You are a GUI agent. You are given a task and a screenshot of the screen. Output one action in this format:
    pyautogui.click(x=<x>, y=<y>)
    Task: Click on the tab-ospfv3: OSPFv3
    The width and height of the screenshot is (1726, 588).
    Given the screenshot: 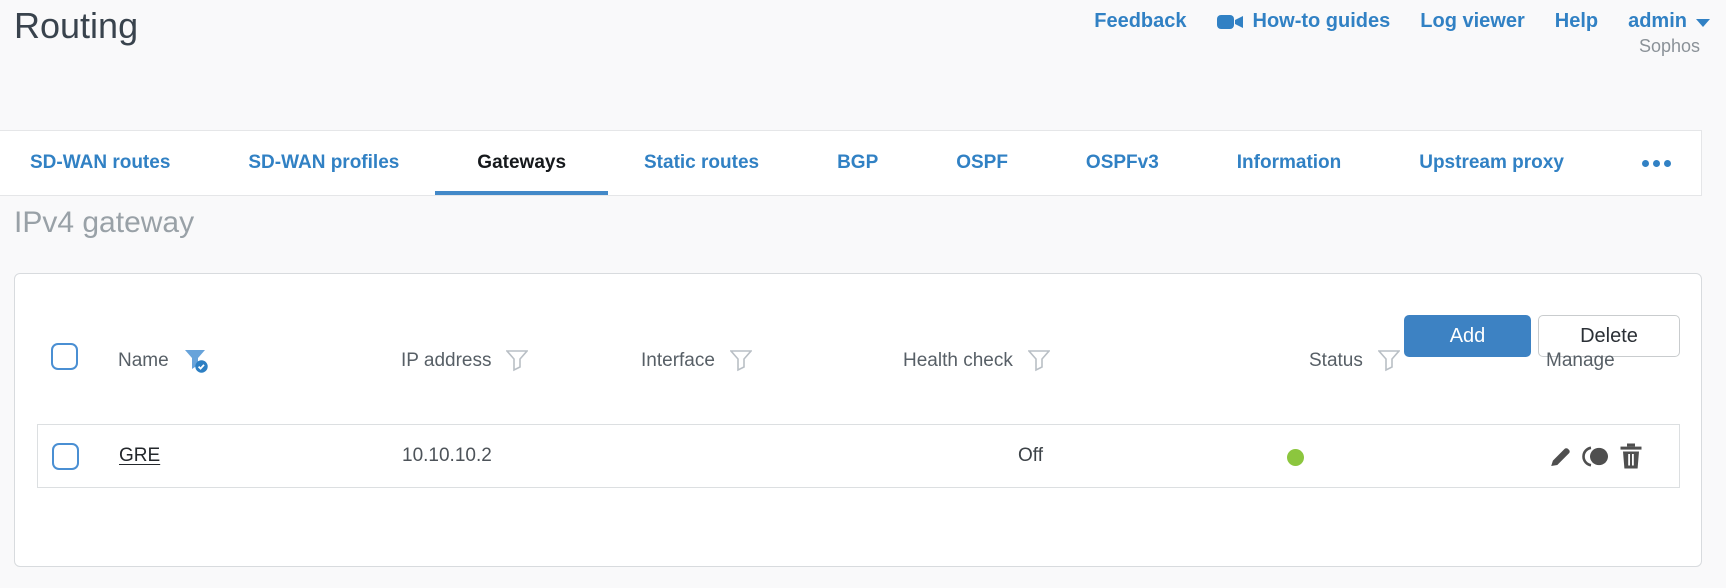 What is the action you would take?
    pyautogui.click(x=1122, y=163)
    